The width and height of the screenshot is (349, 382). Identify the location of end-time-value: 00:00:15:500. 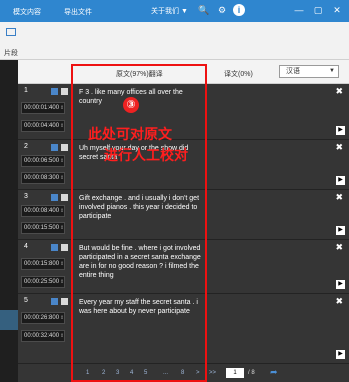
(42, 228).